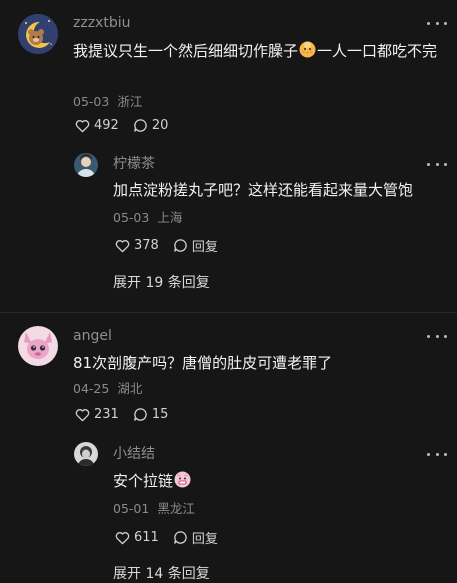 This screenshot has height=583, width=457. I want to click on like-button: 611, so click(137, 537).